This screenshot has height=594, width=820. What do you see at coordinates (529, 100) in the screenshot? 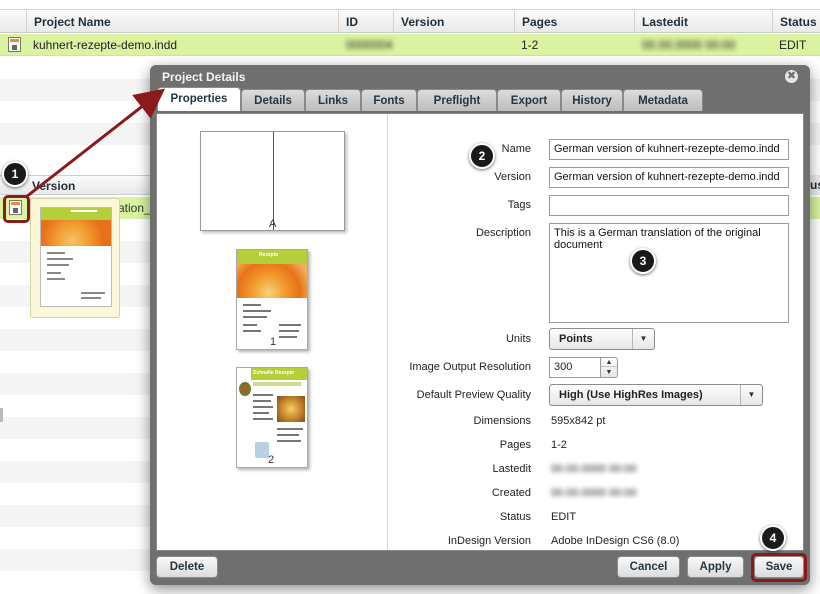
I see `tab-export: Export` at bounding box center [529, 100].